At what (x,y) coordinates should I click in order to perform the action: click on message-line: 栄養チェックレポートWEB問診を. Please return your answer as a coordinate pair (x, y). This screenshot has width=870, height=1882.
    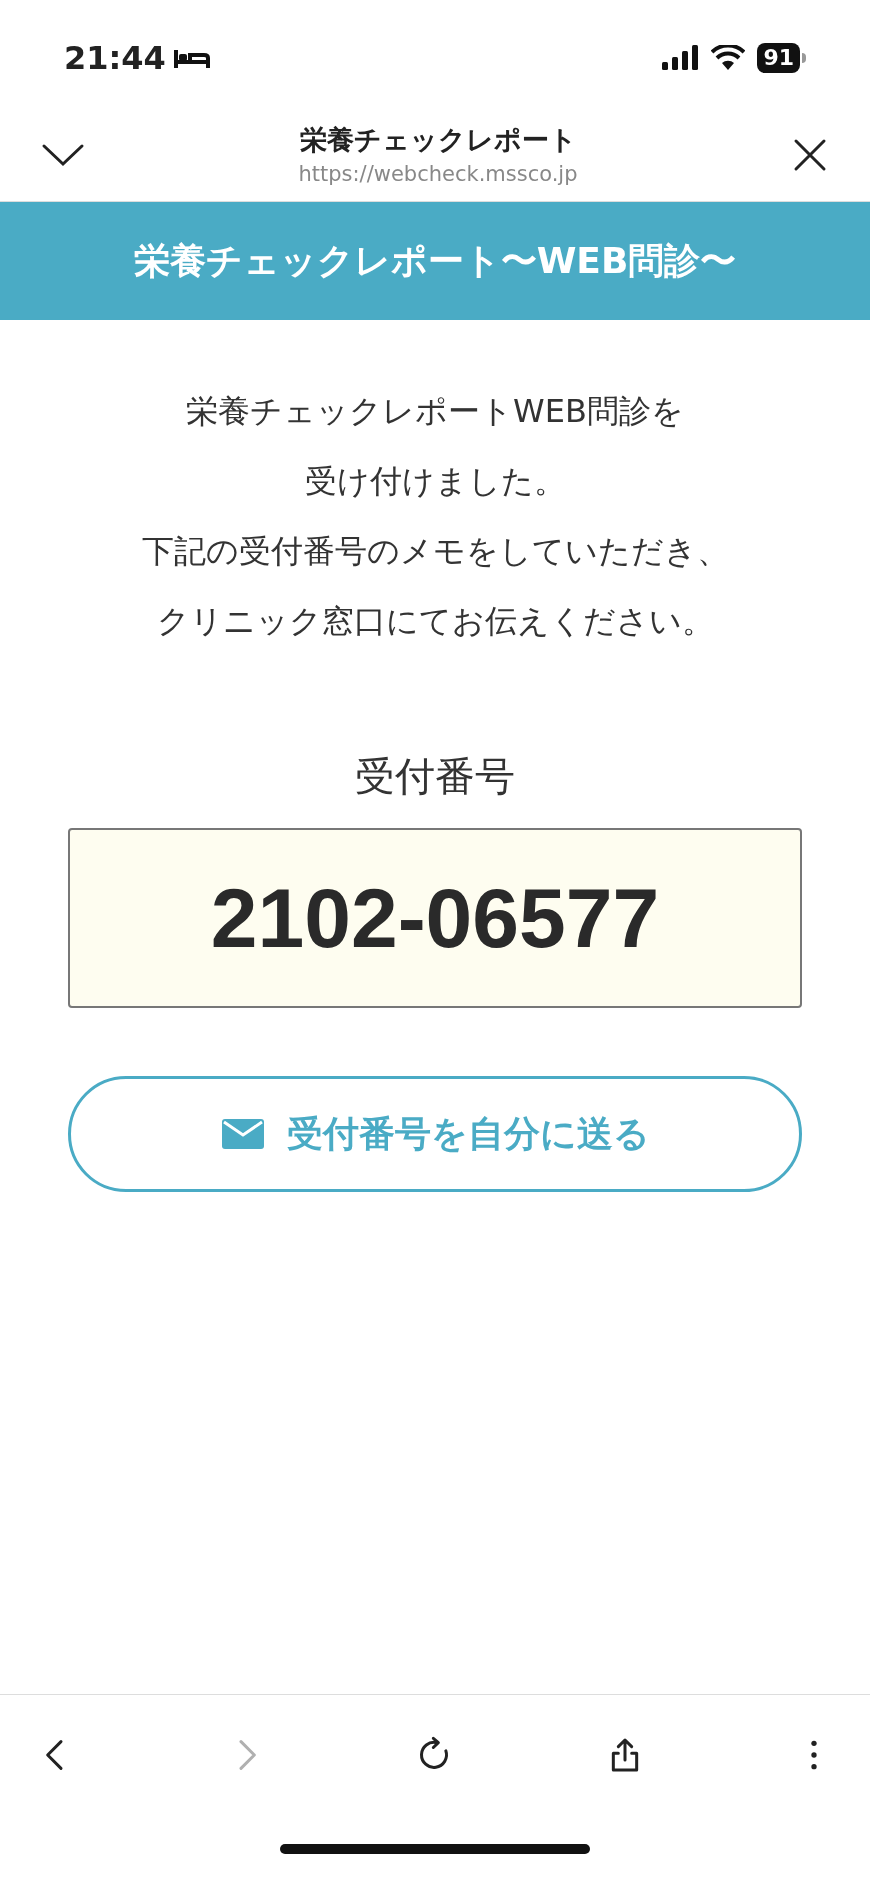
    Looking at the image, I should click on (435, 411).